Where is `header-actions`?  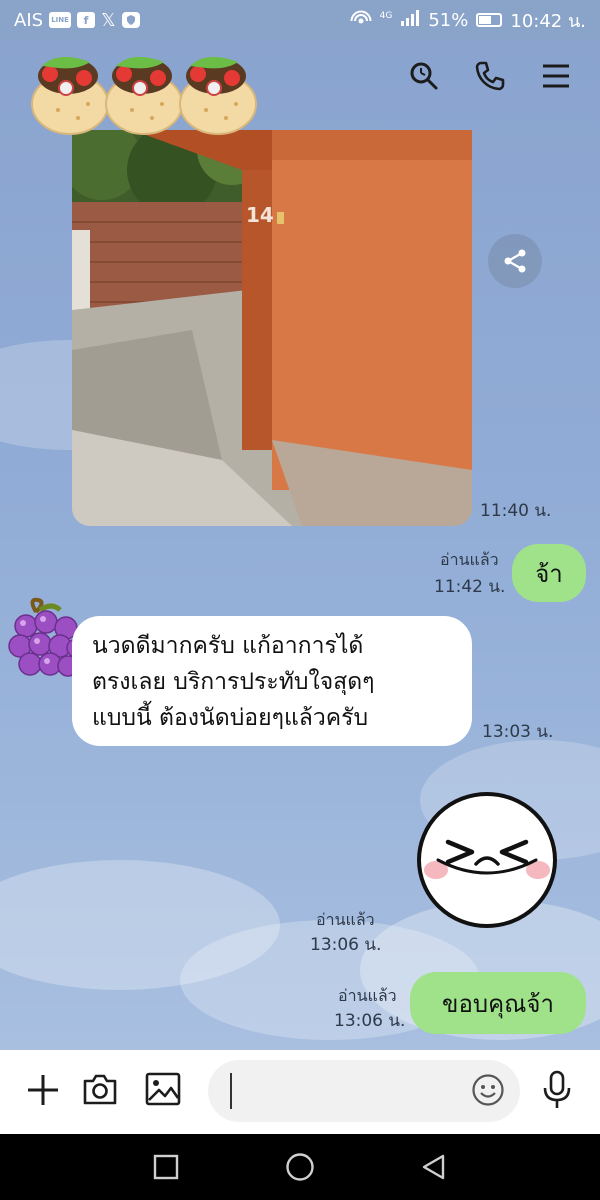 header-actions is located at coordinates (490, 76).